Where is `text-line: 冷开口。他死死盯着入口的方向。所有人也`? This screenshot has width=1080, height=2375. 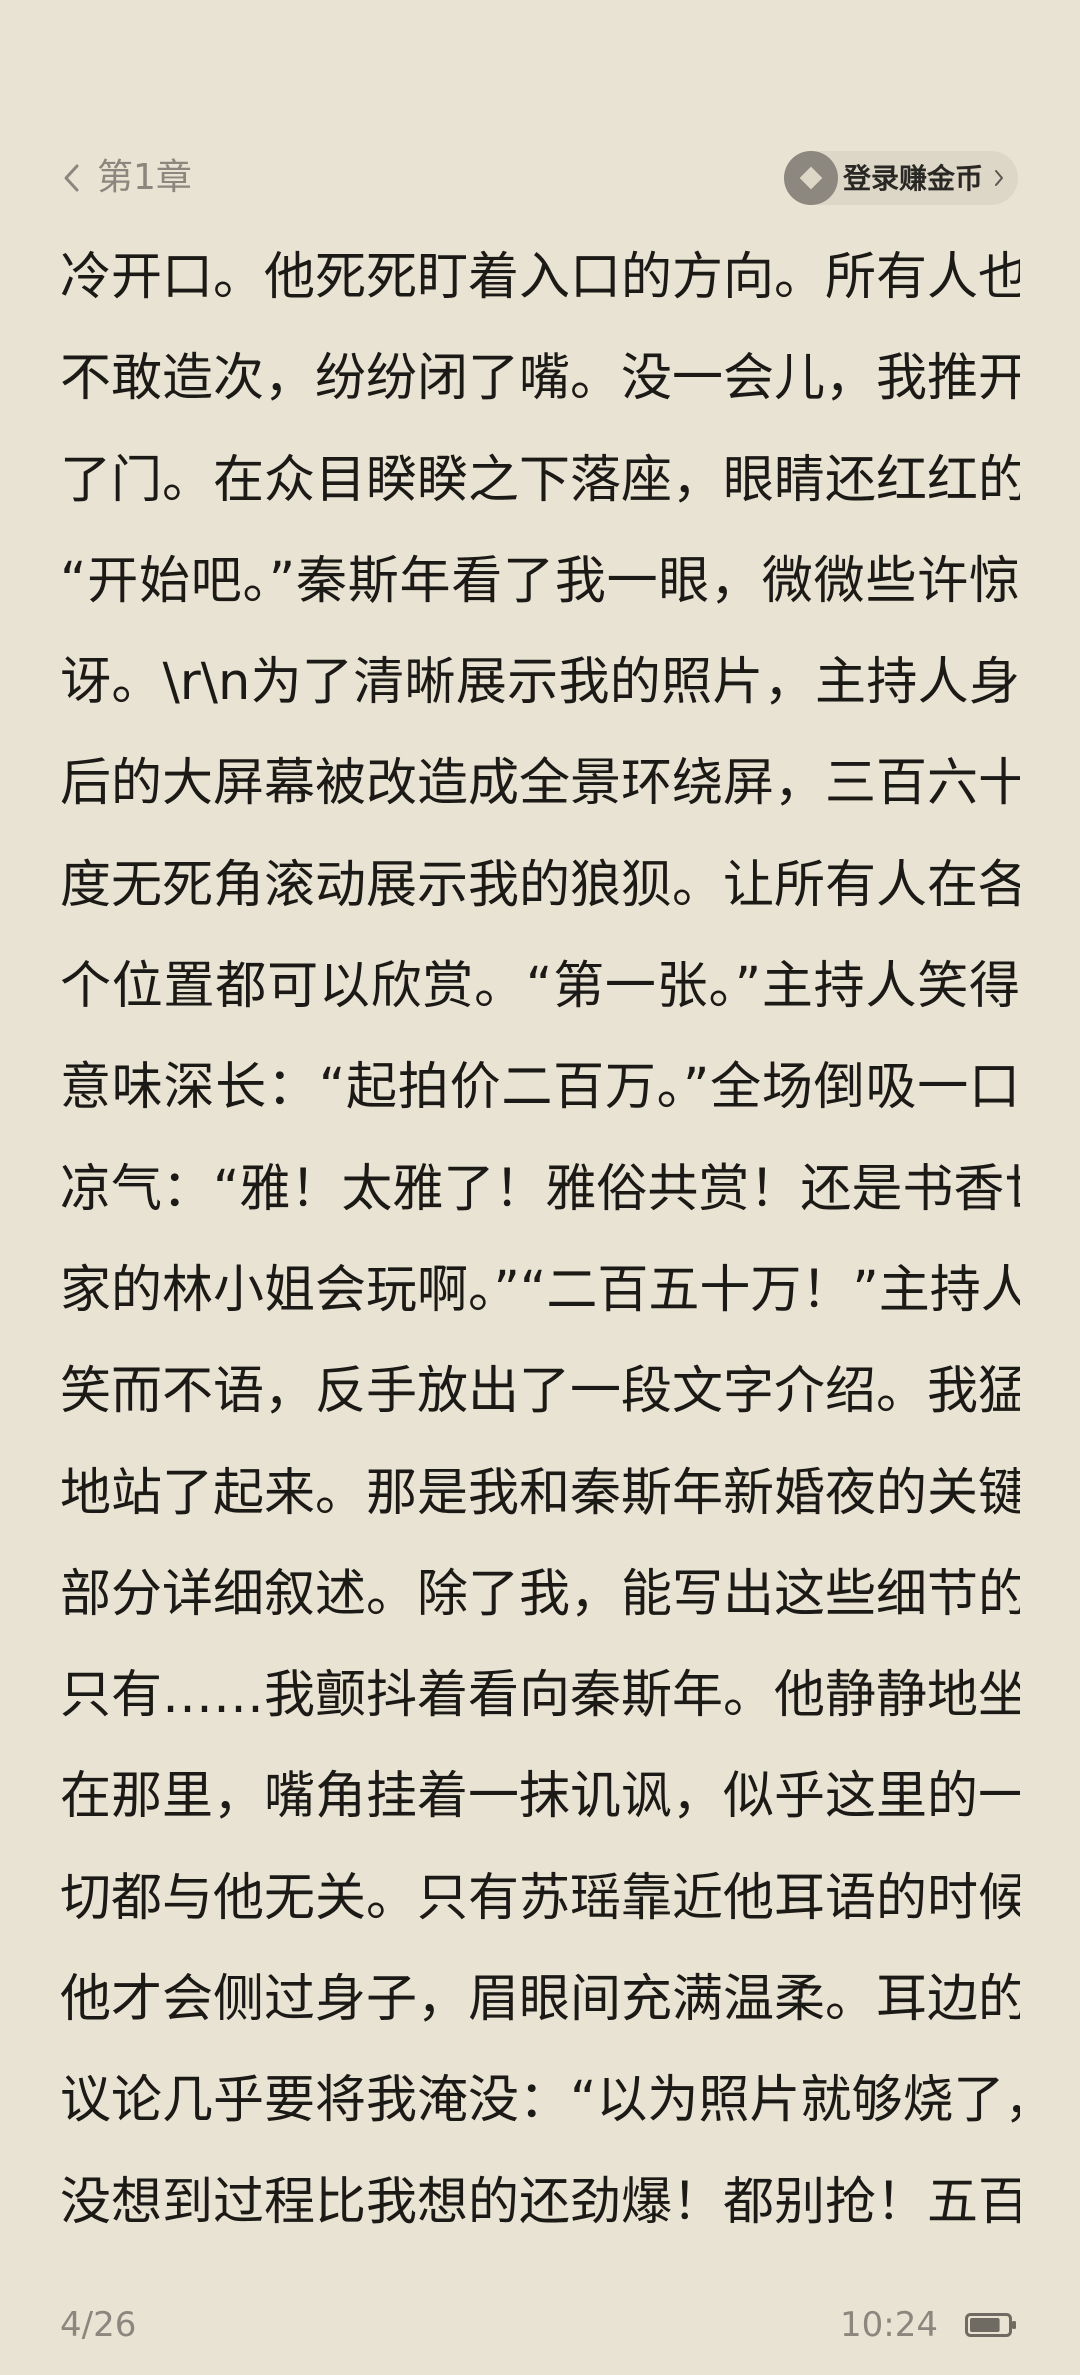 text-line: 冷开口。他死死盯着入口的方向。所有人也 is located at coordinates (540, 277).